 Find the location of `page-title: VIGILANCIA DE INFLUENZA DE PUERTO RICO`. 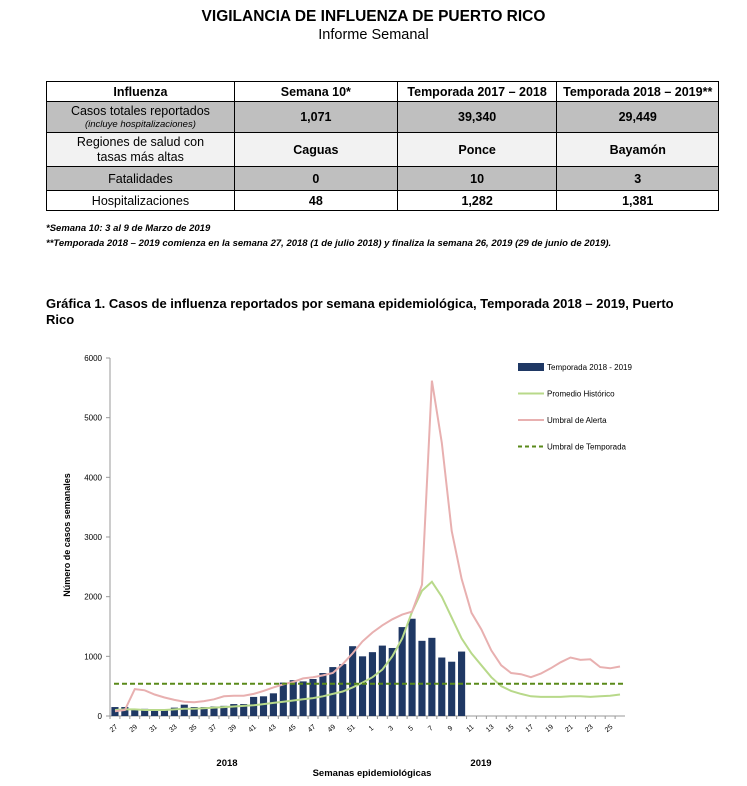

page-title: VIGILANCIA DE INFLUENZA DE PUERTO RICO is located at coordinates (373, 16).